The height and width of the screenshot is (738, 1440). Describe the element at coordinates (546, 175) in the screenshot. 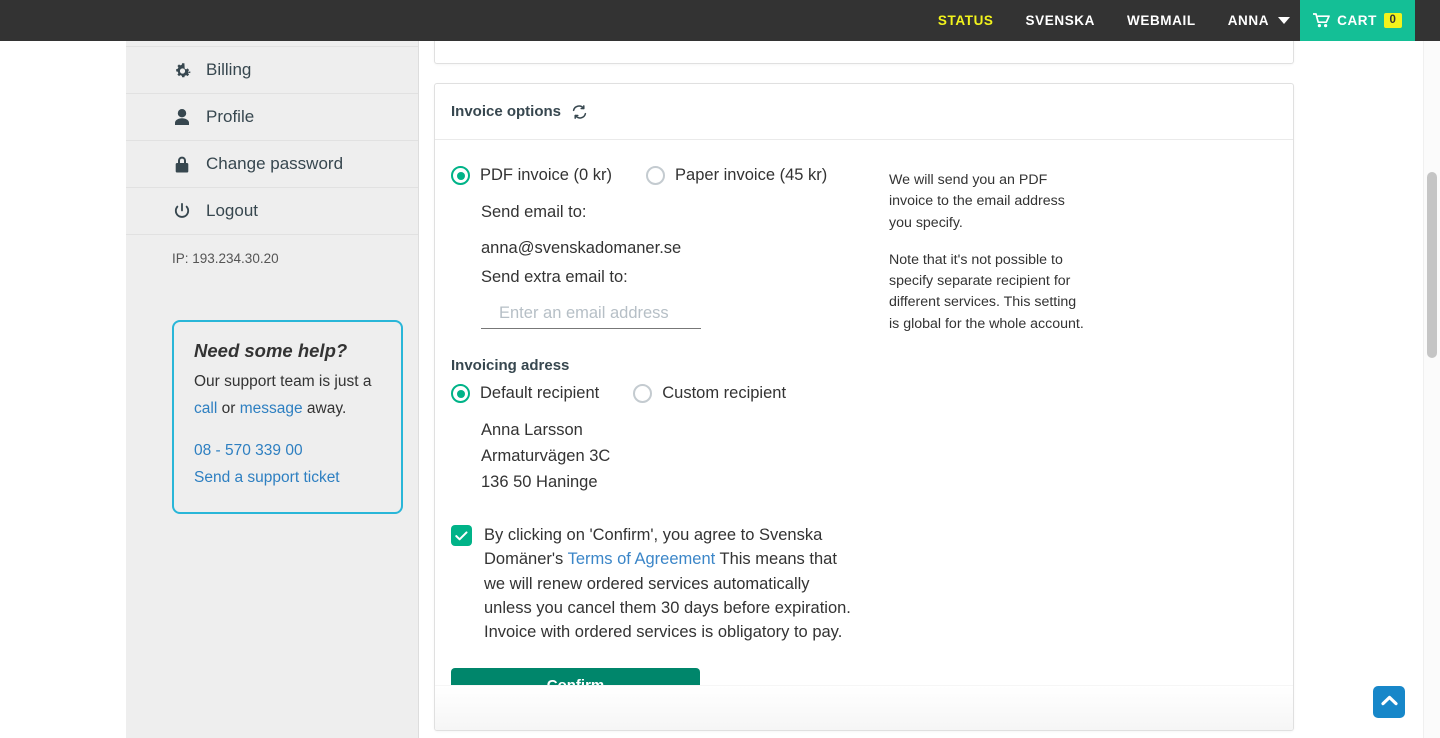

I see `radio-pdf-invoice-label: PDF invoice (0 kr)` at that location.